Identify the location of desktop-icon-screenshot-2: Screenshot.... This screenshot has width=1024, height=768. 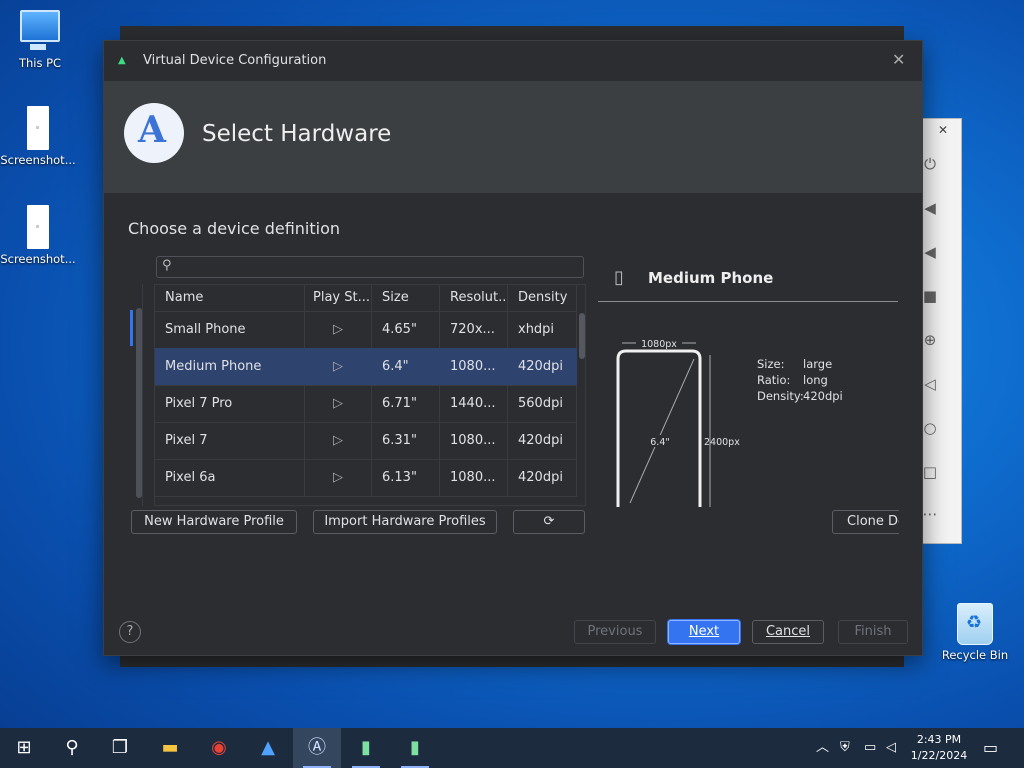
(39, 235).